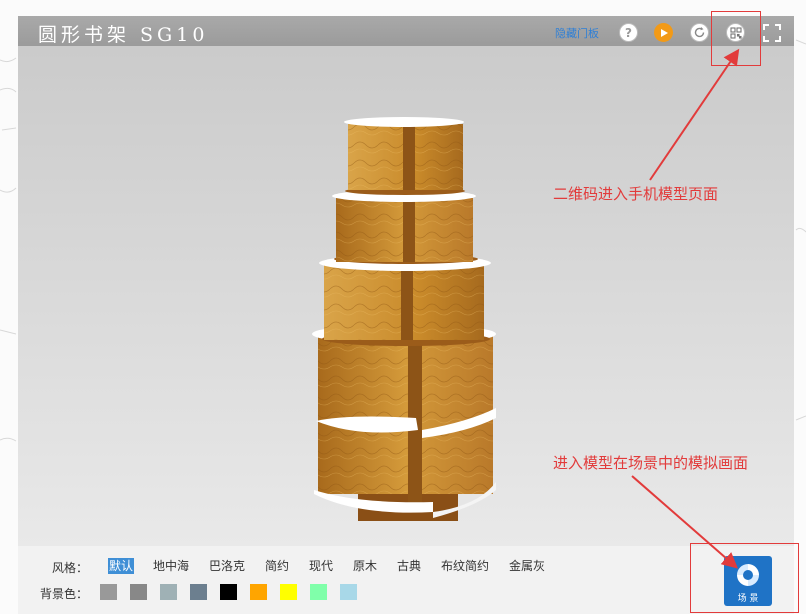 The image size is (806, 614). I want to click on top-bar: 圆形书架 SG10 隐藏门板 ?, so click(406, 31).